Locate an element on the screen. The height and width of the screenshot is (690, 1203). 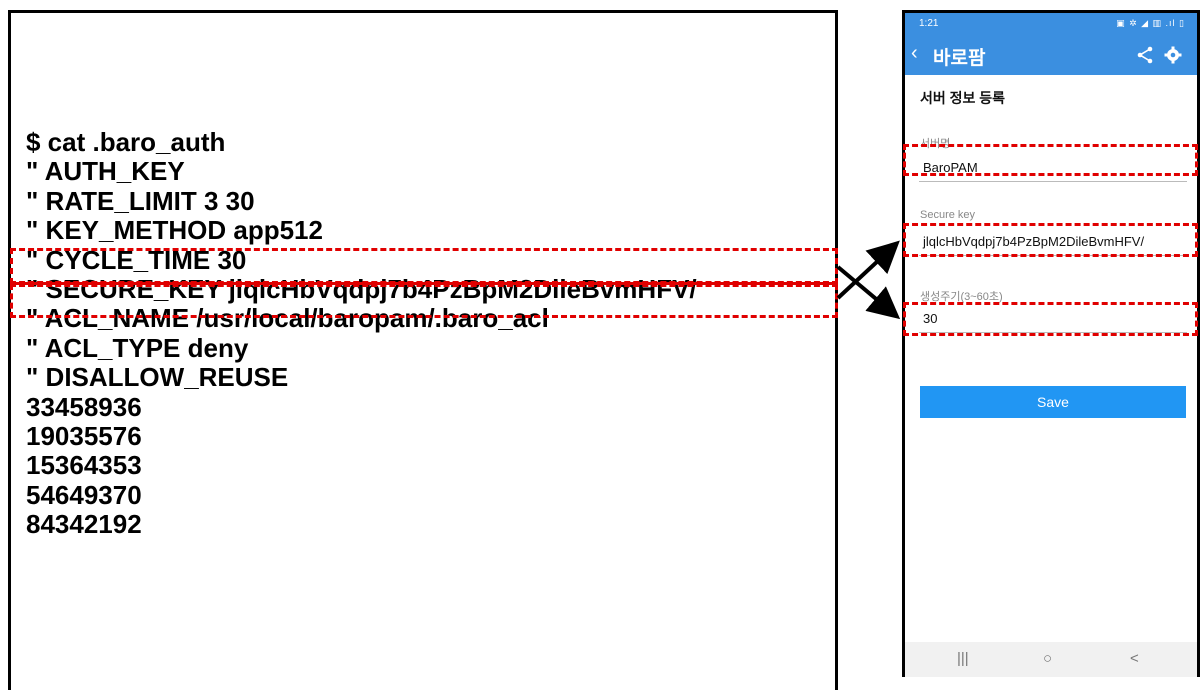
status-bar: 1:21 ▣ ✲ ◢ ▥ .ıl ▯ is located at coordinates (1051, 24).